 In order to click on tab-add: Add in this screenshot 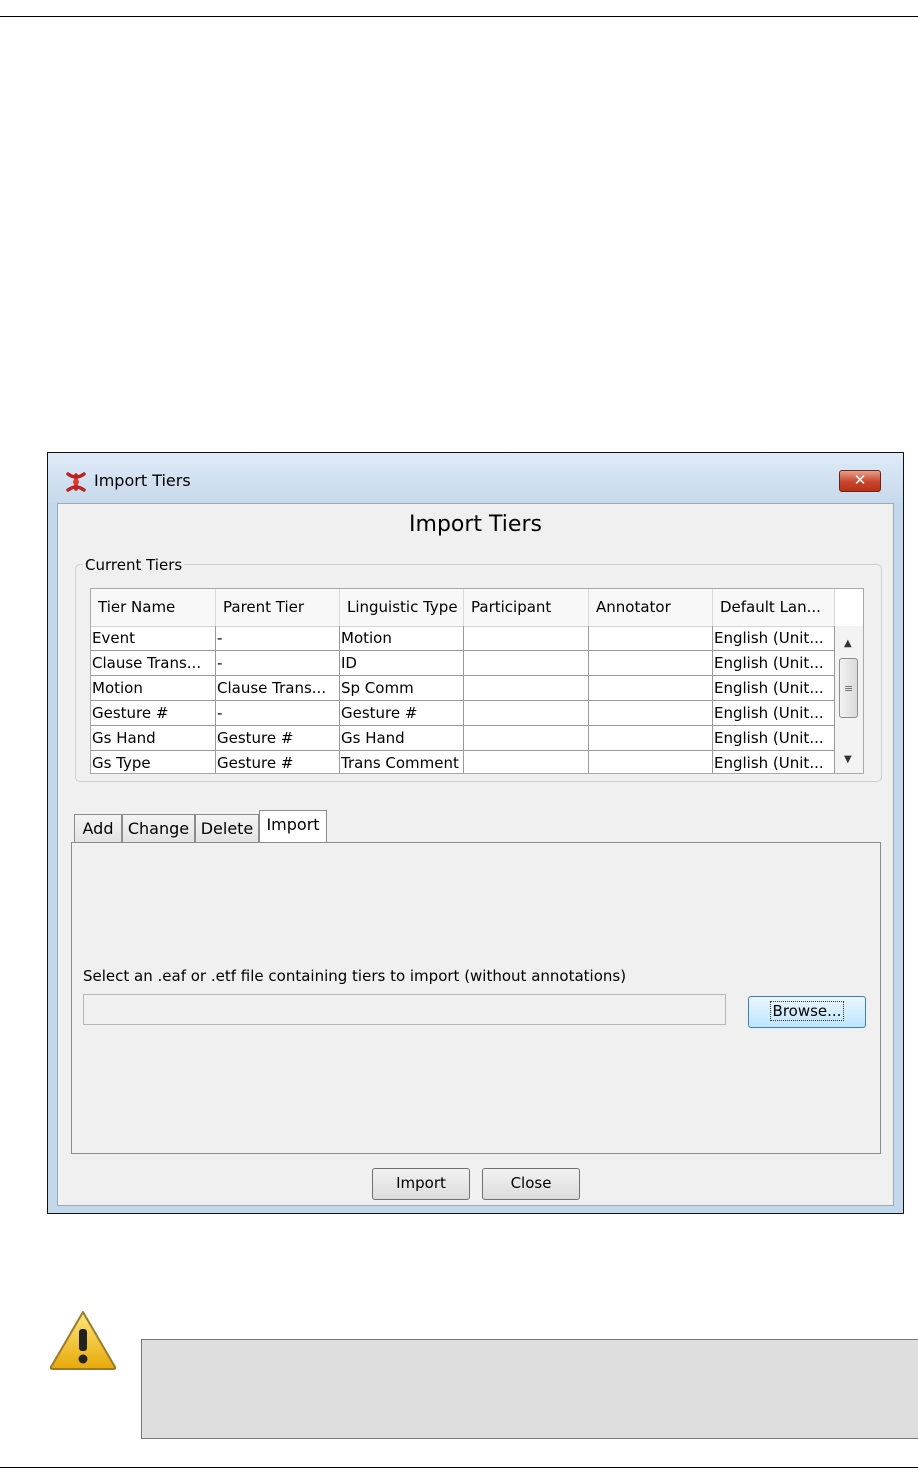, I will do `click(98, 828)`.